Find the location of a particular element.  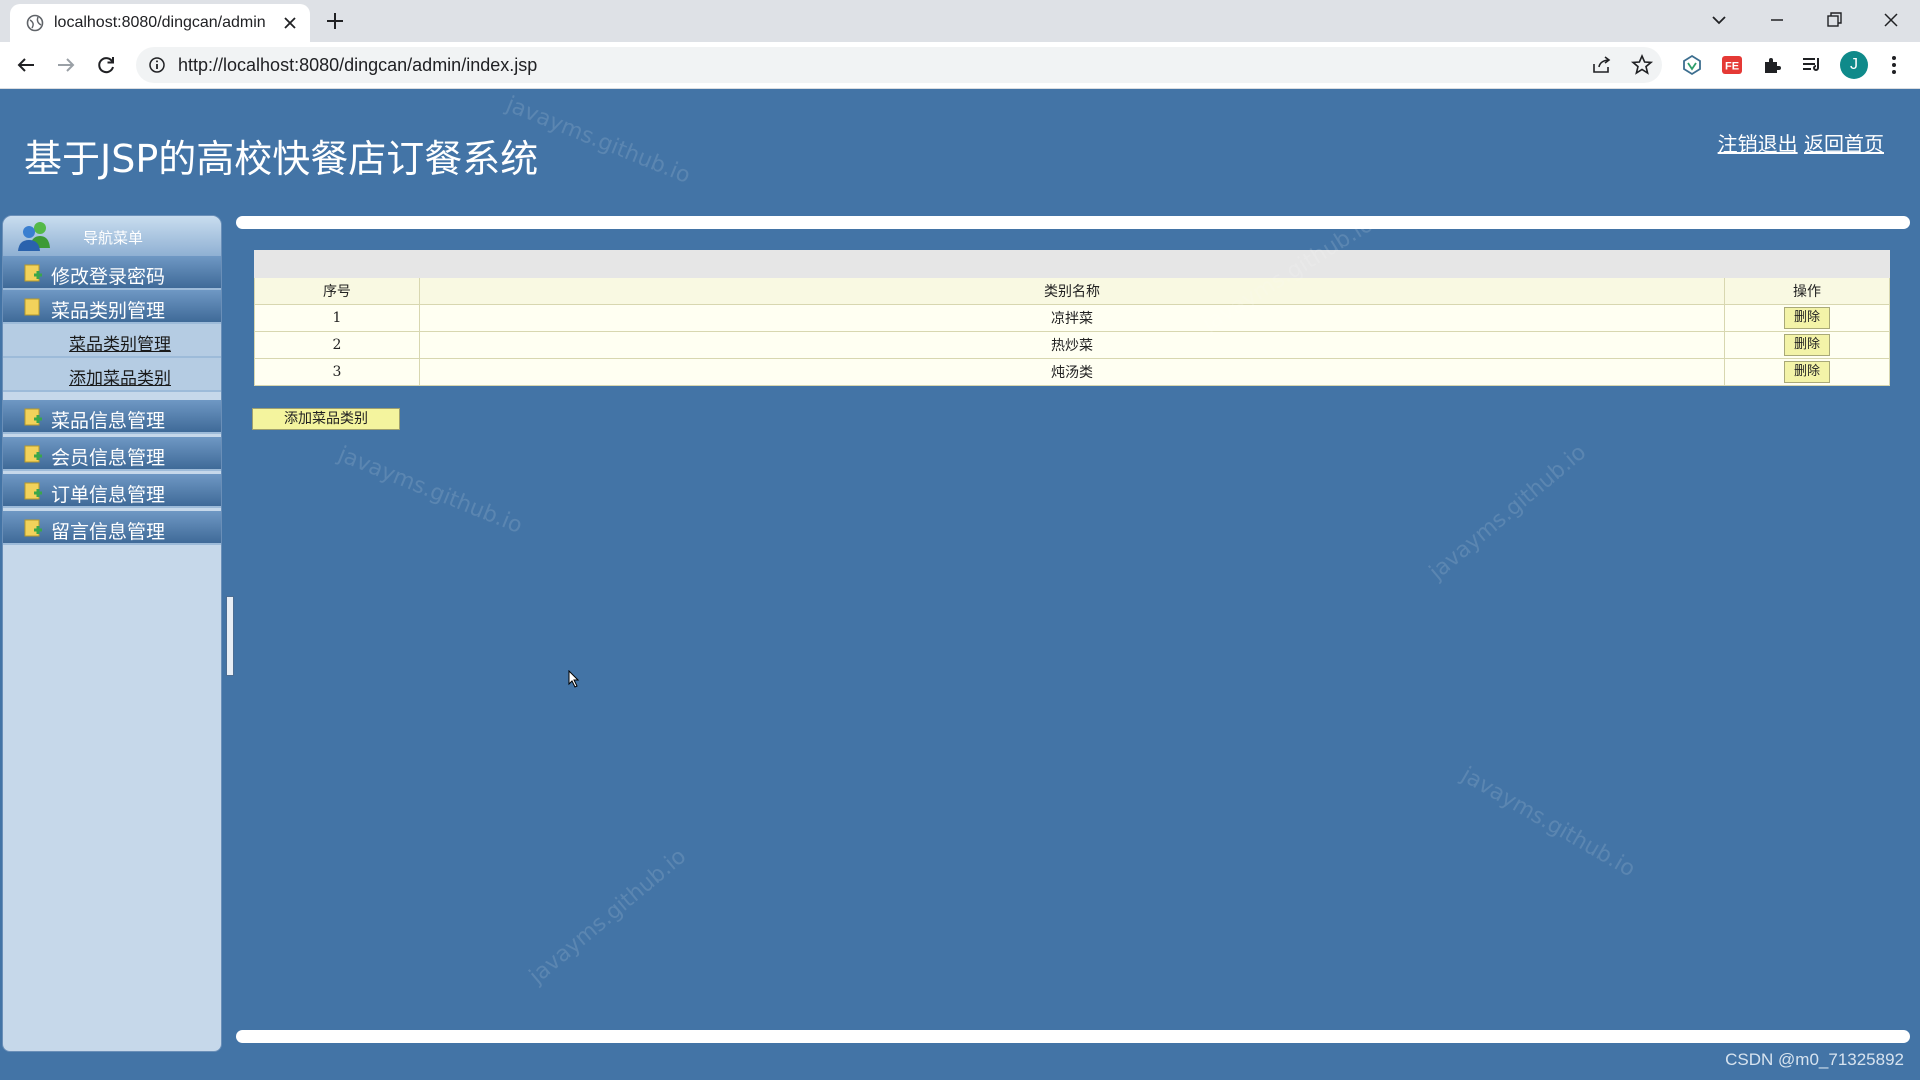

globe-icon is located at coordinates (35, 23).